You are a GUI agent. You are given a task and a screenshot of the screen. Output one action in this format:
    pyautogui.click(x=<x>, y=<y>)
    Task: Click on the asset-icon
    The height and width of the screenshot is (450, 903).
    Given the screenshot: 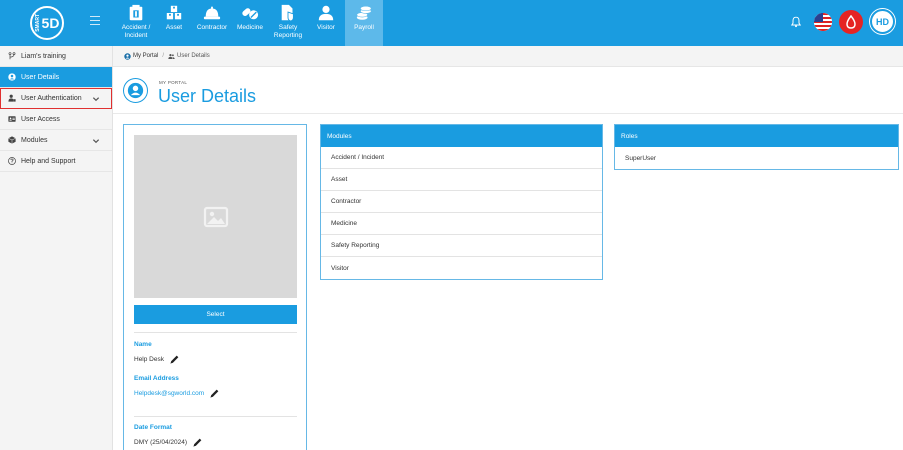 What is the action you would take?
    pyautogui.click(x=174, y=12)
    